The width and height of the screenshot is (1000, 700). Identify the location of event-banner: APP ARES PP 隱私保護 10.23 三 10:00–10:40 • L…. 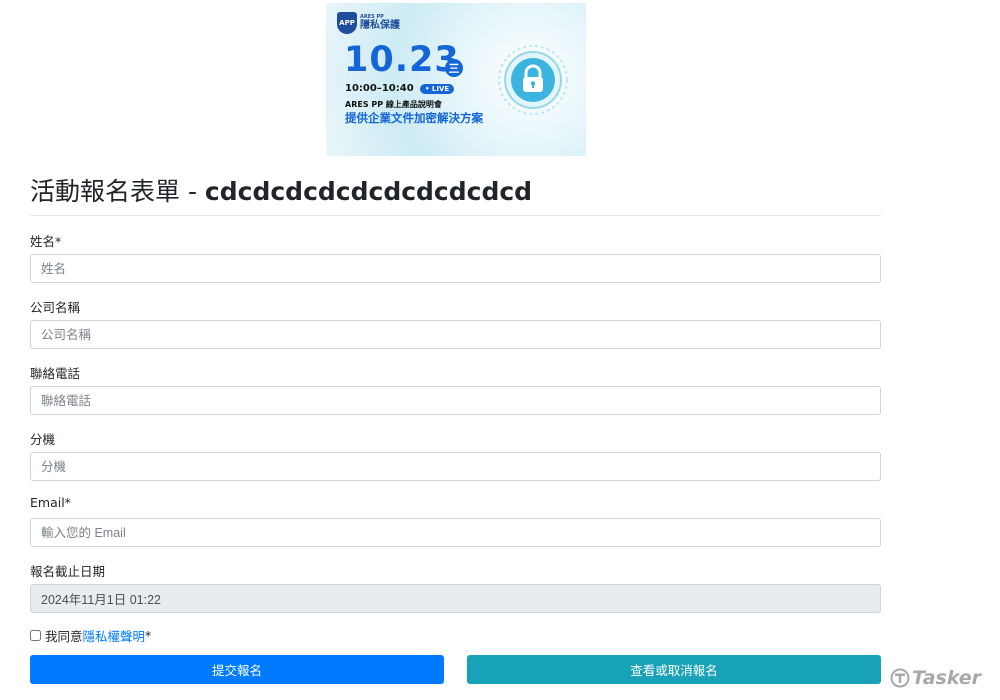
(456, 79).